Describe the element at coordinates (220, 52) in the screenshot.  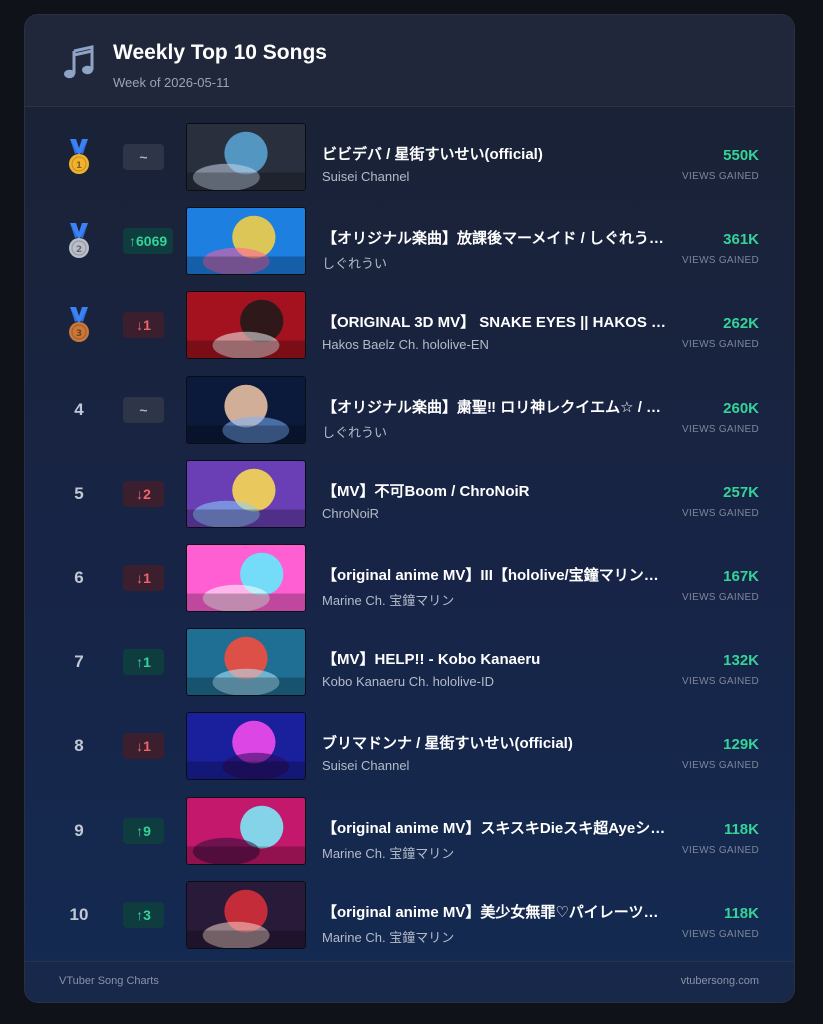
I see `page-title: Weekly Top 10 Songs` at that location.